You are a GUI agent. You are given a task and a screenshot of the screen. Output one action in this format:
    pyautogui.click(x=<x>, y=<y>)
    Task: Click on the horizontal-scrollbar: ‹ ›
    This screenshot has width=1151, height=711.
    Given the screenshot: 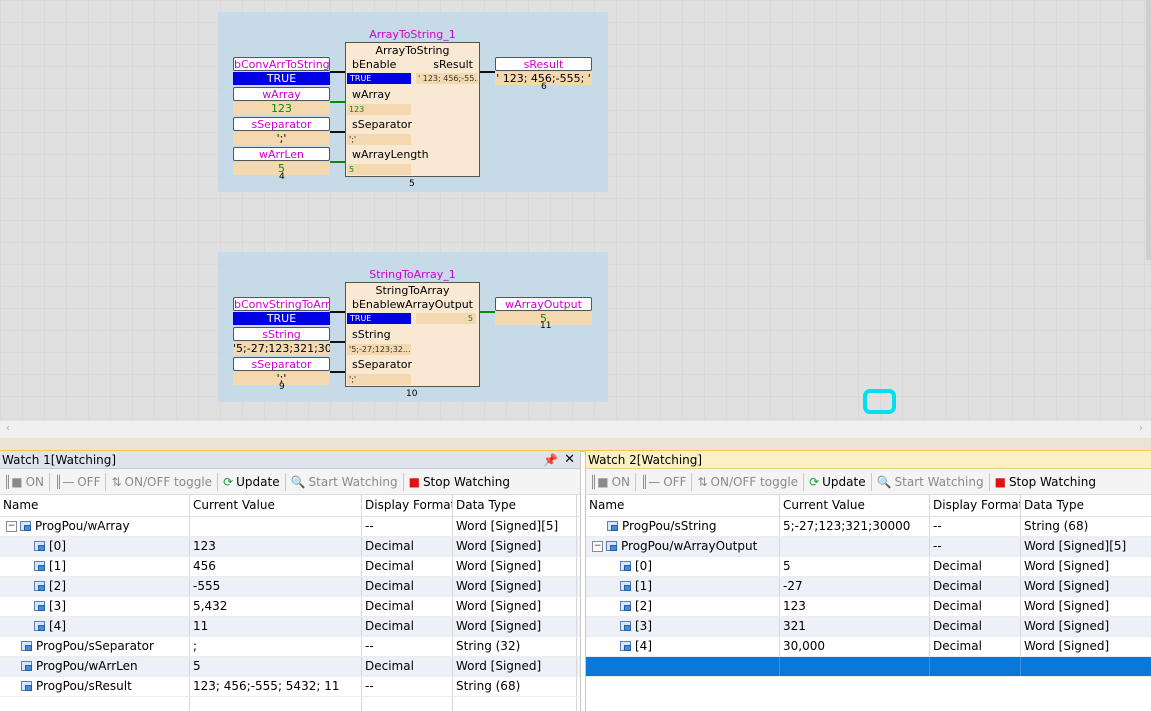 What is the action you would take?
    pyautogui.click(x=575, y=429)
    